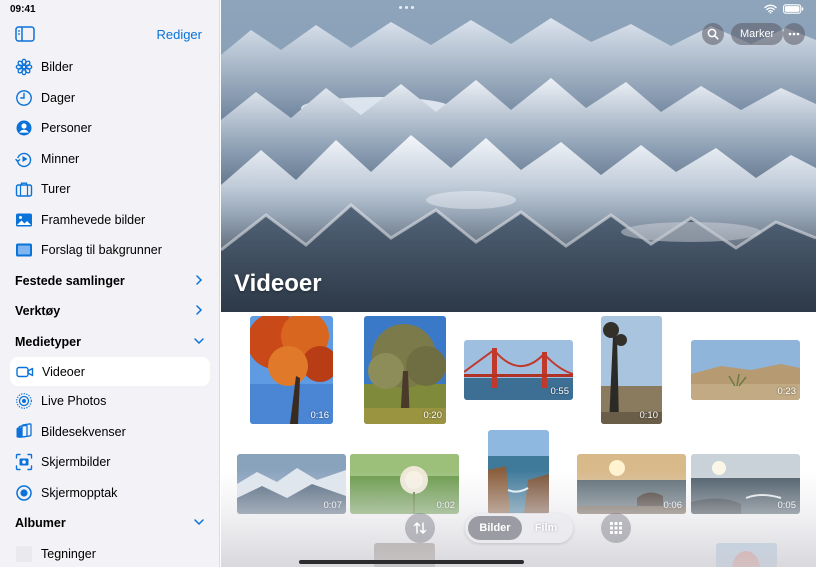 Image resolution: width=816 pixels, height=567 pixels. What do you see at coordinates (560, 391) in the screenshot?
I see `video-duration: 0:55` at bounding box center [560, 391].